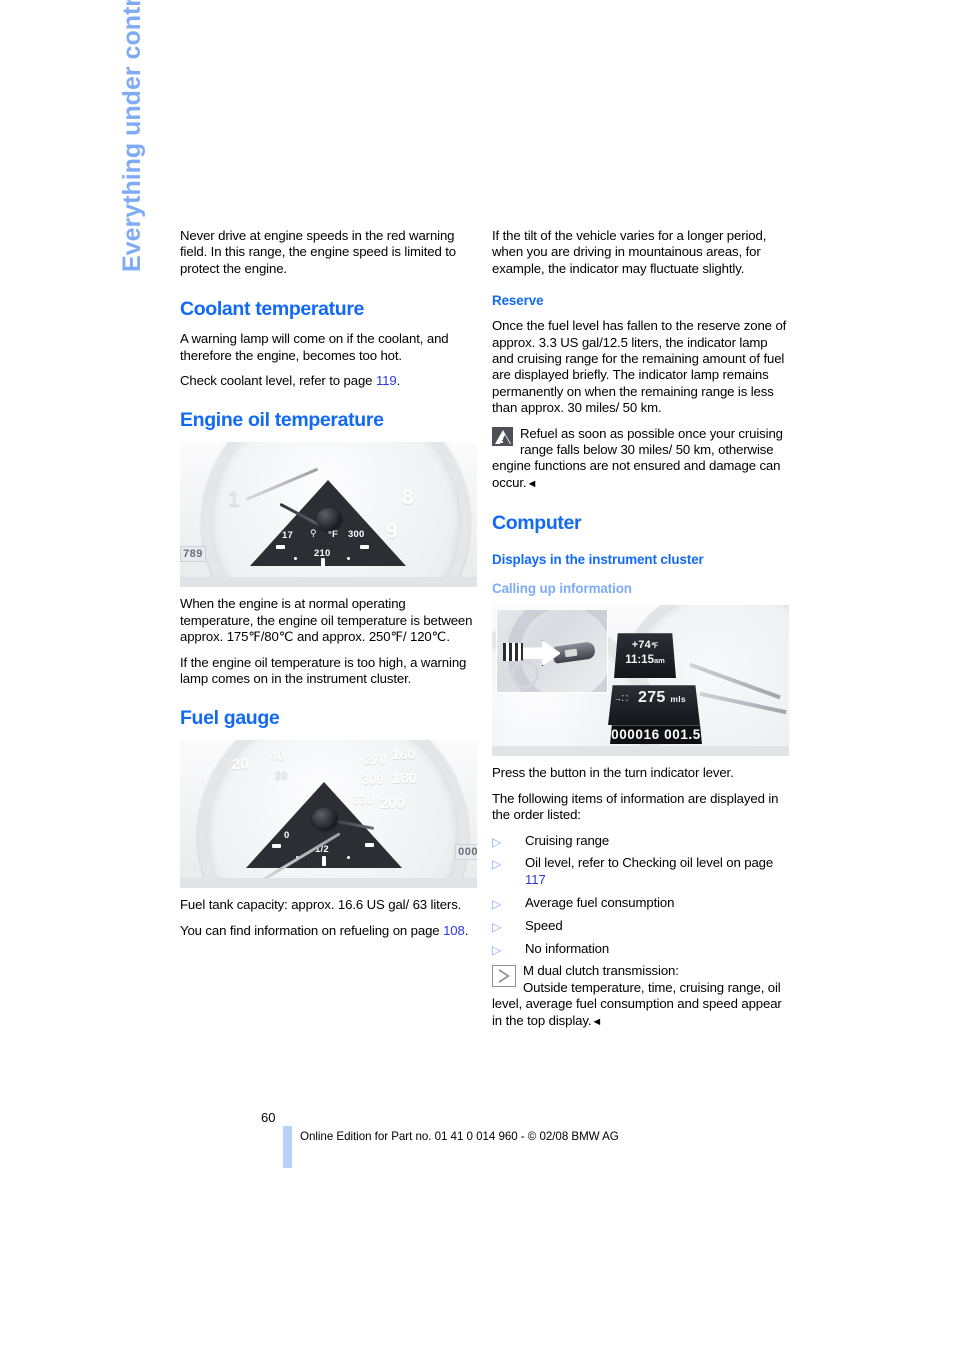  What do you see at coordinates (641, 645) in the screenshot?
I see `outside-temp-value: +74` at bounding box center [641, 645].